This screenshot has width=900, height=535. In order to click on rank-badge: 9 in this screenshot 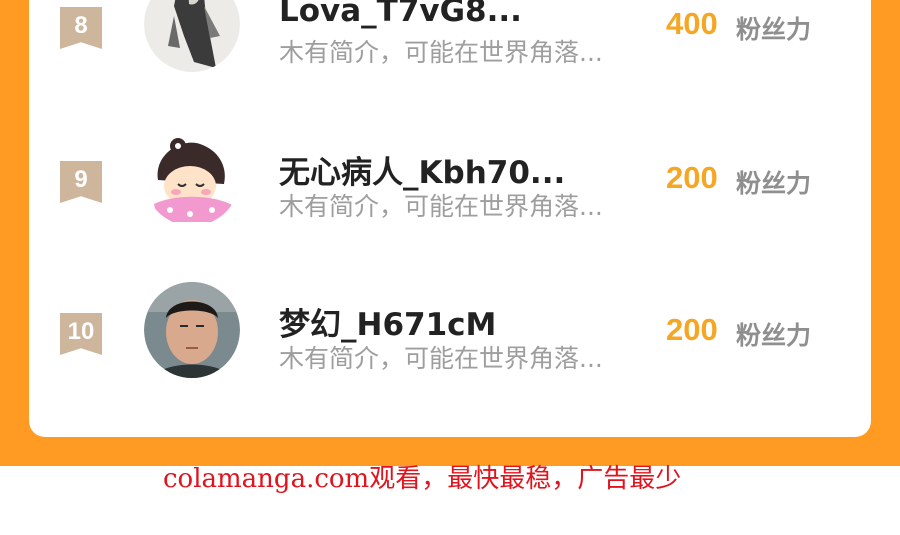, I will do `click(81, 182)`.